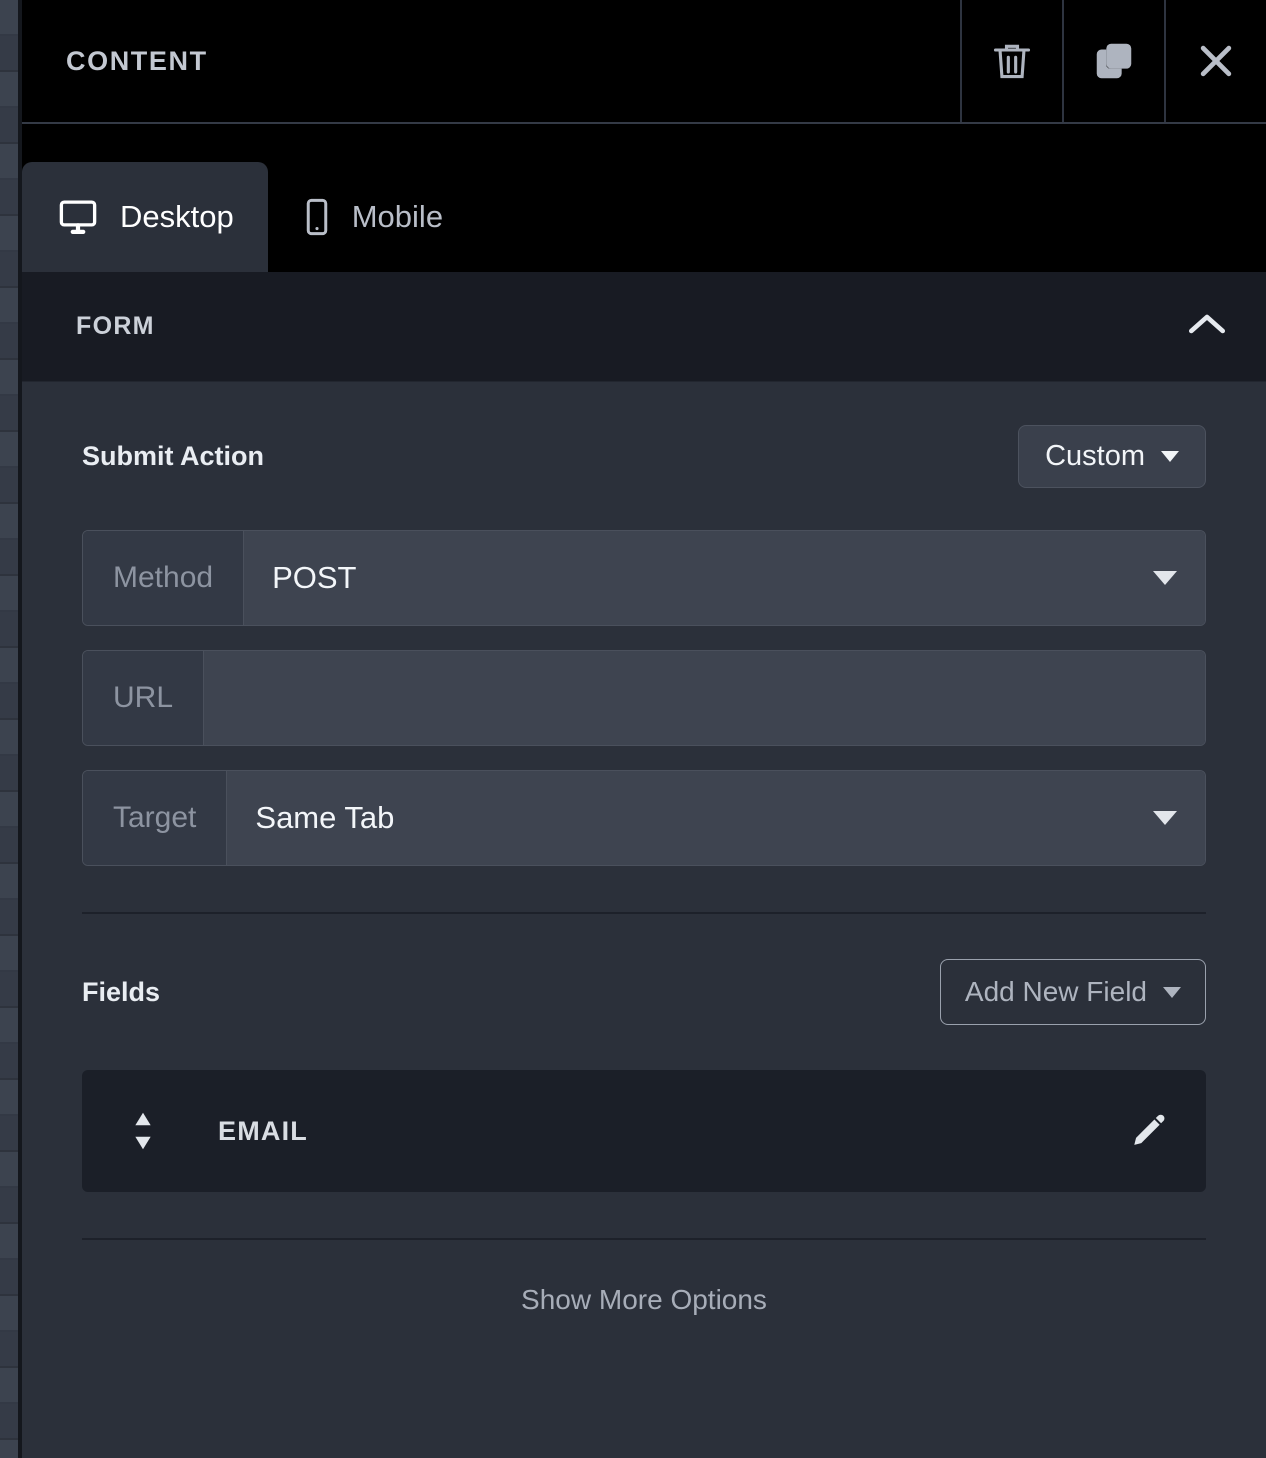  I want to click on copy-icon, so click(1114, 61).